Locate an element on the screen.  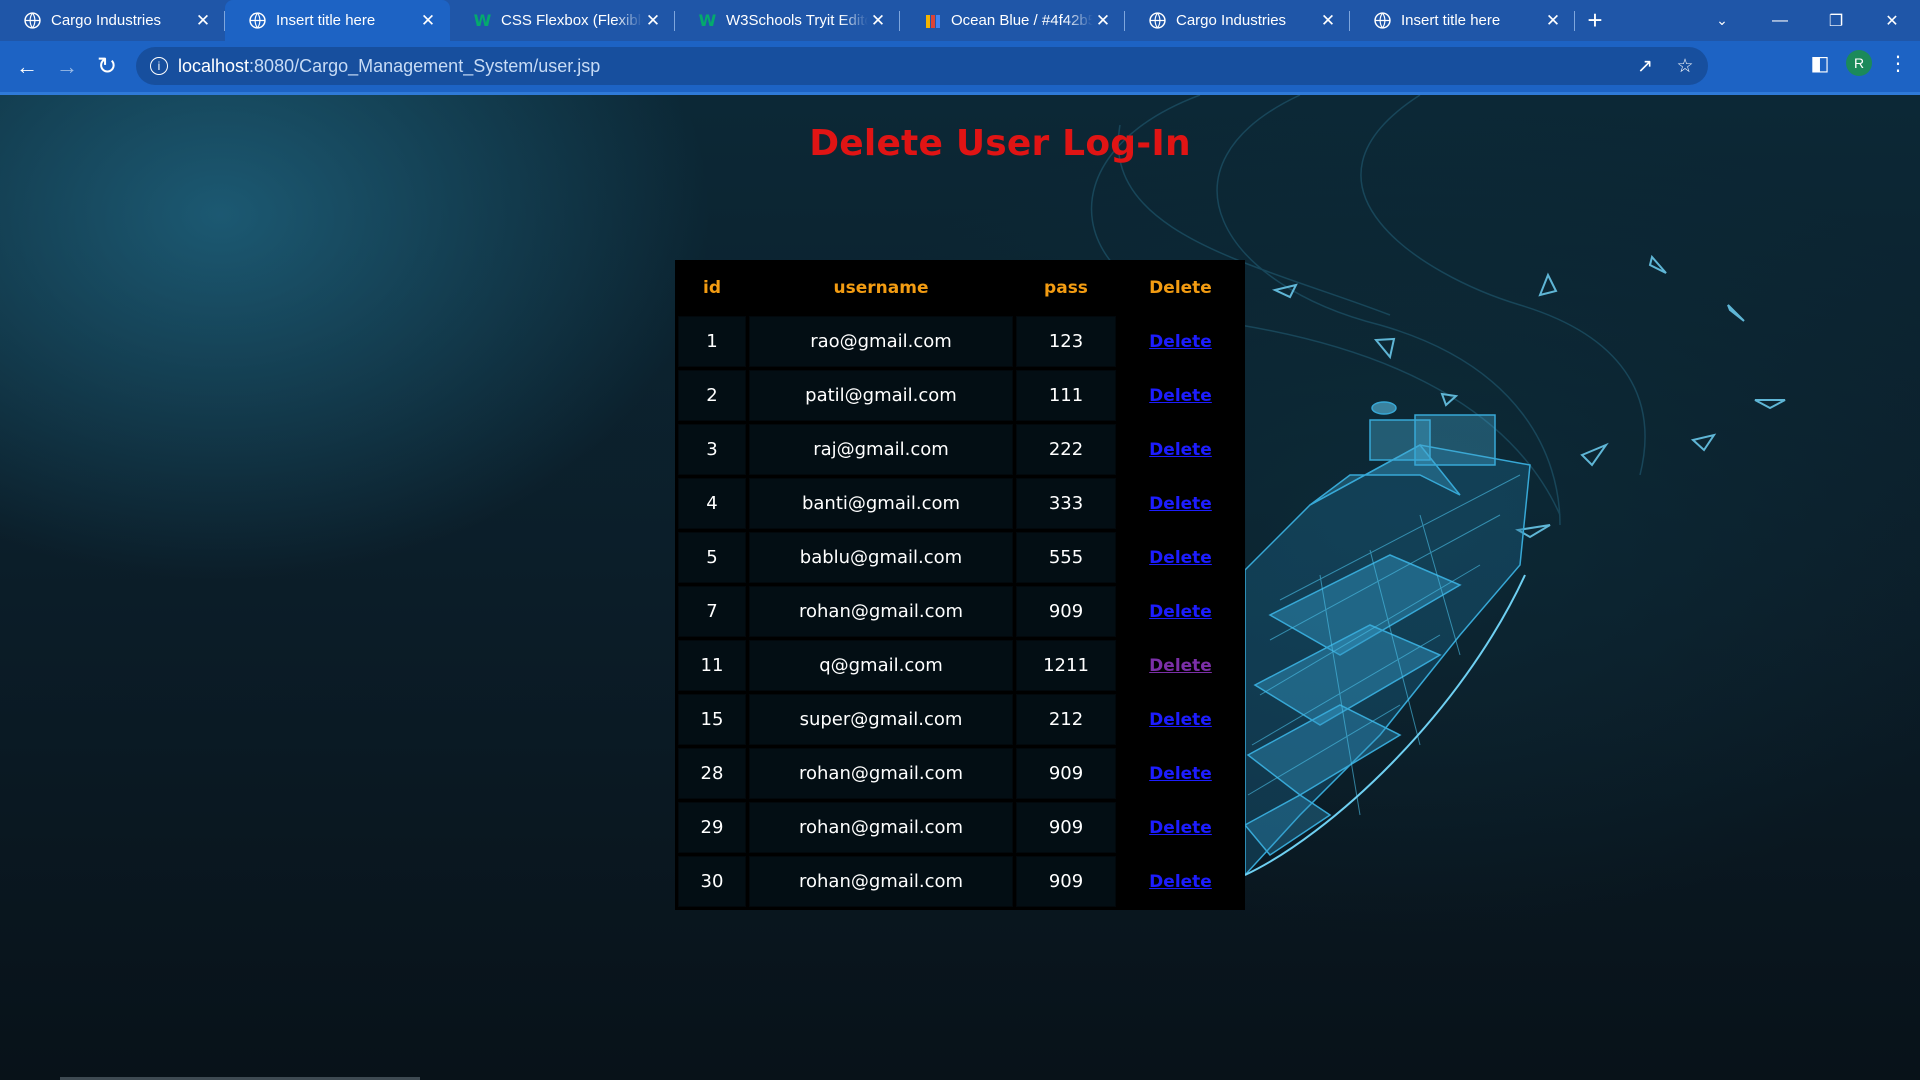
w3schools-icon: W is located at coordinates (482, 20).